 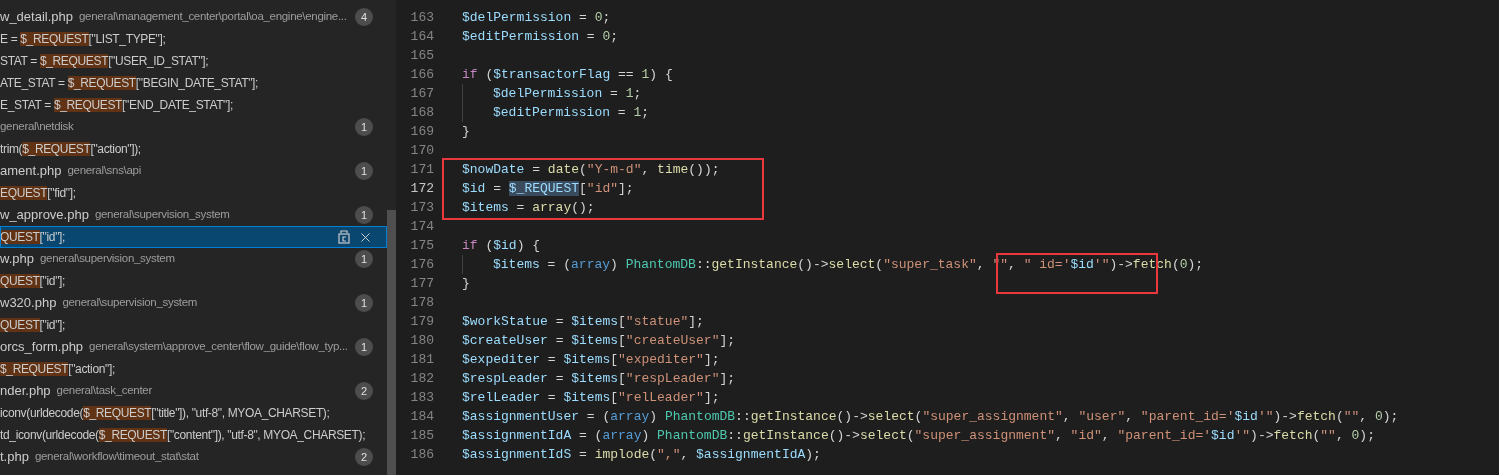 What do you see at coordinates (116, 105) in the screenshot?
I see `match-line: E_STAT = $_REQUEST["END_DATE_STAT"];` at bounding box center [116, 105].